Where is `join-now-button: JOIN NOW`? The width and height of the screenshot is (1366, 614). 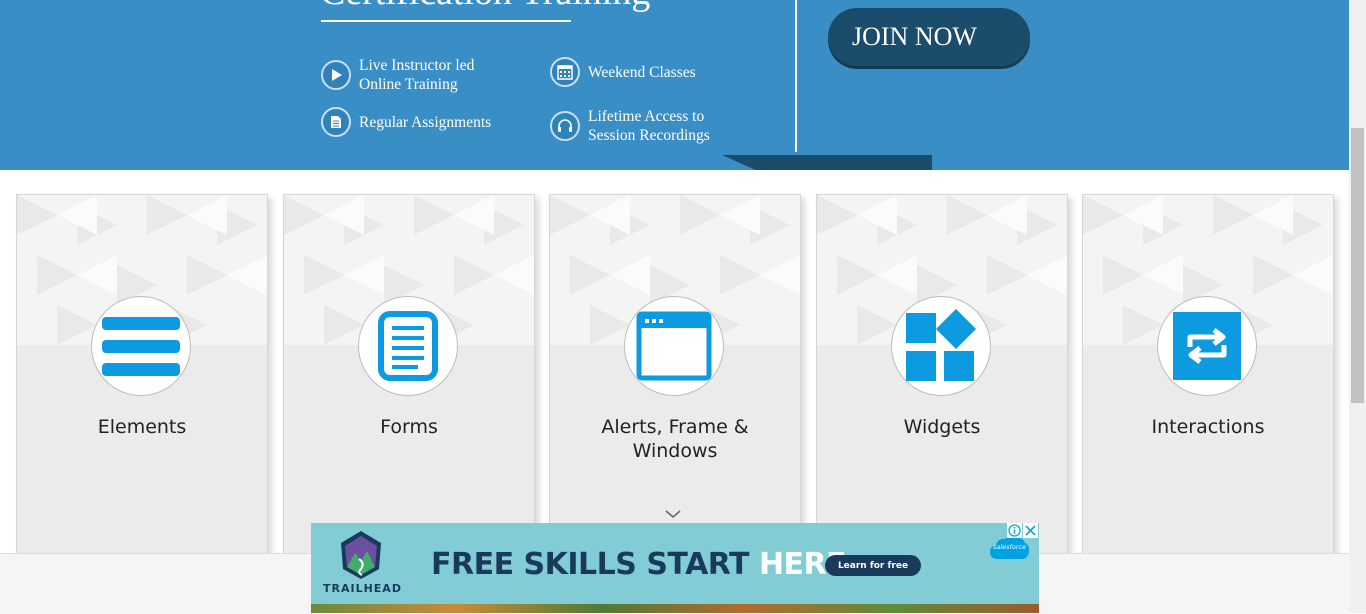
join-now-button: JOIN NOW is located at coordinates (929, 37).